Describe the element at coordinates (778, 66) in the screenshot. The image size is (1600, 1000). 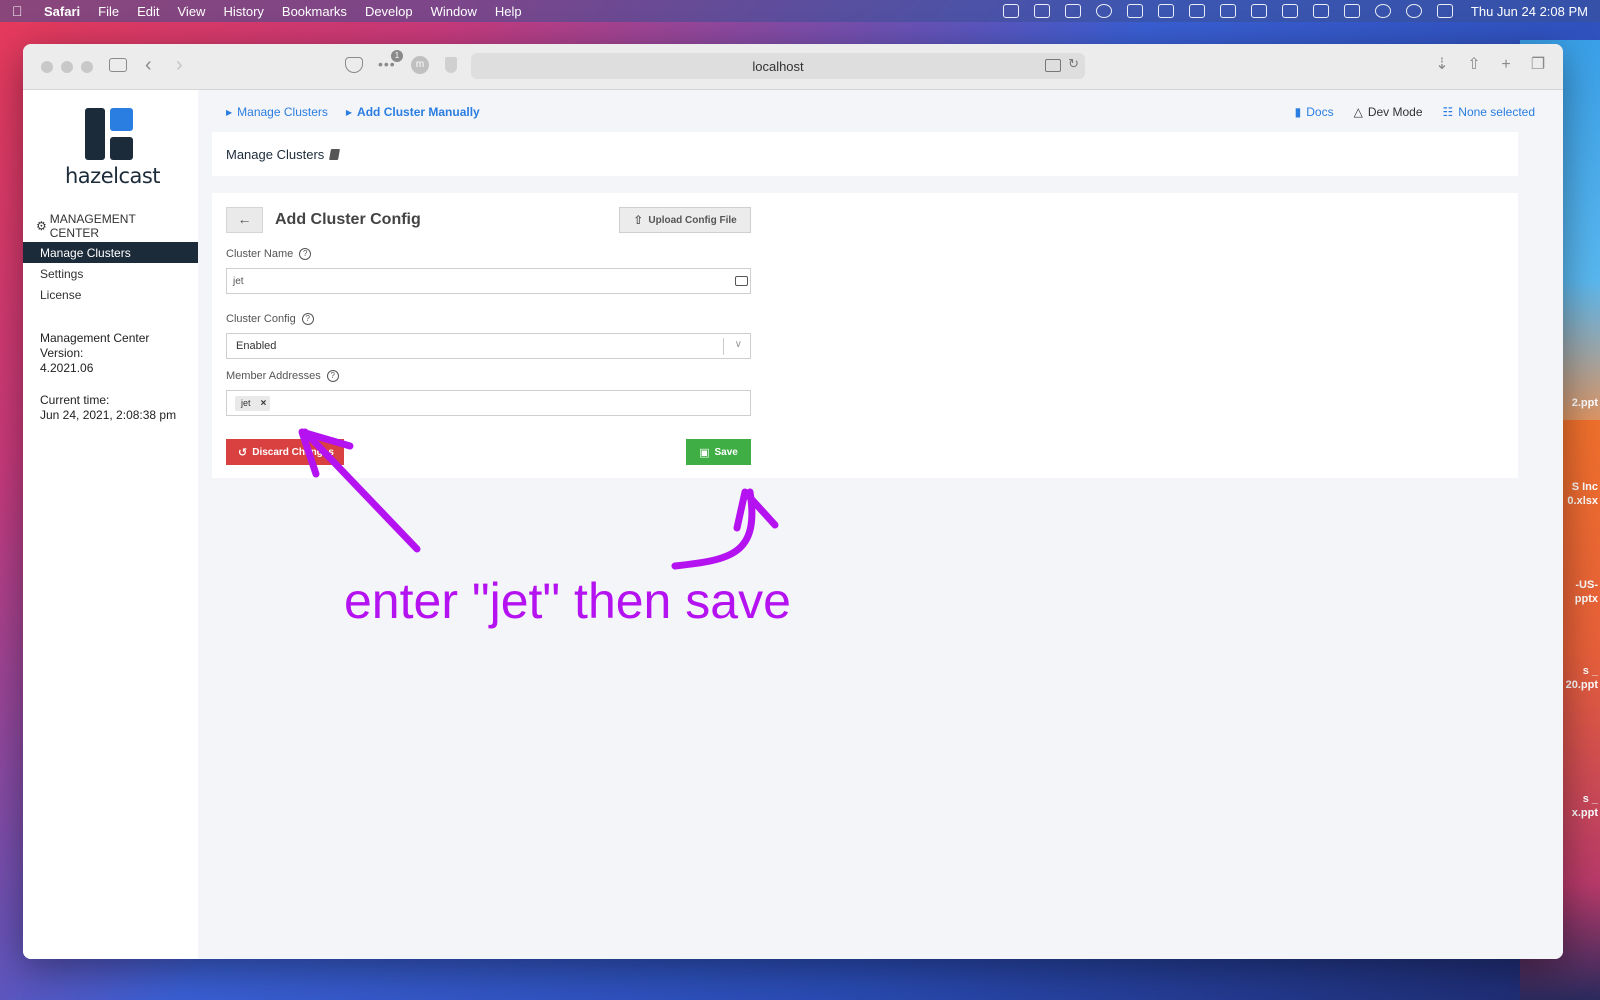
I see `address-bar: localhost ↻` at that location.